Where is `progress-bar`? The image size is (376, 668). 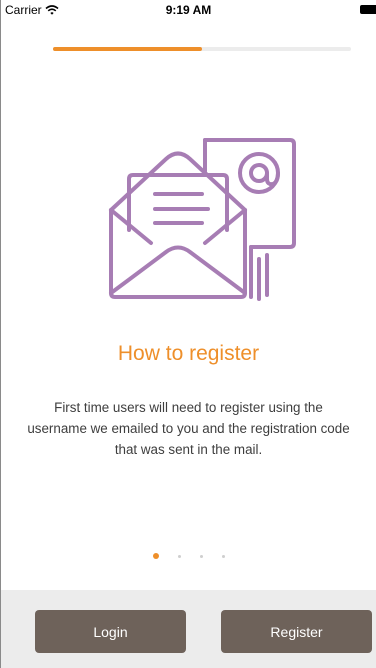 progress-bar is located at coordinates (202, 49).